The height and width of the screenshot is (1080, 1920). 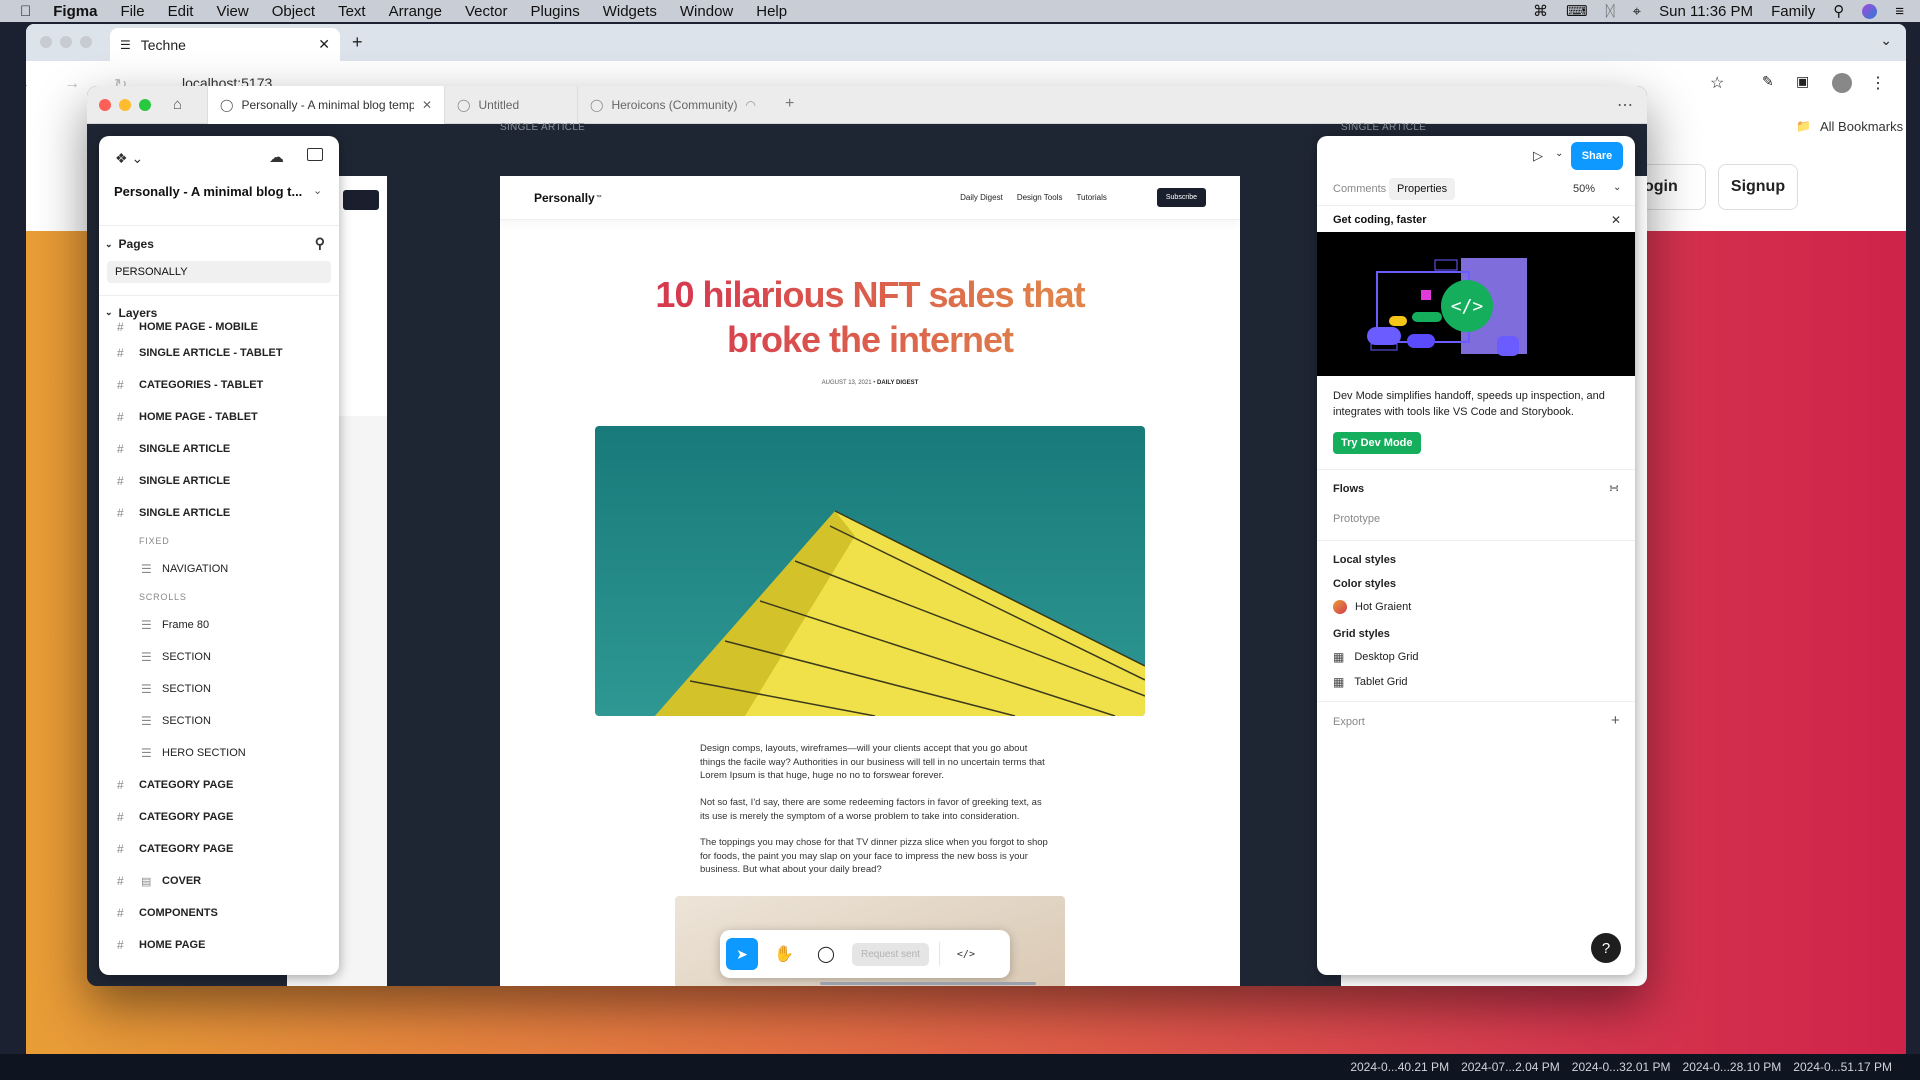 What do you see at coordinates (219, 327) in the screenshot?
I see `layer-home-page-mobile: # HOME PAGE - MOBILE` at bounding box center [219, 327].